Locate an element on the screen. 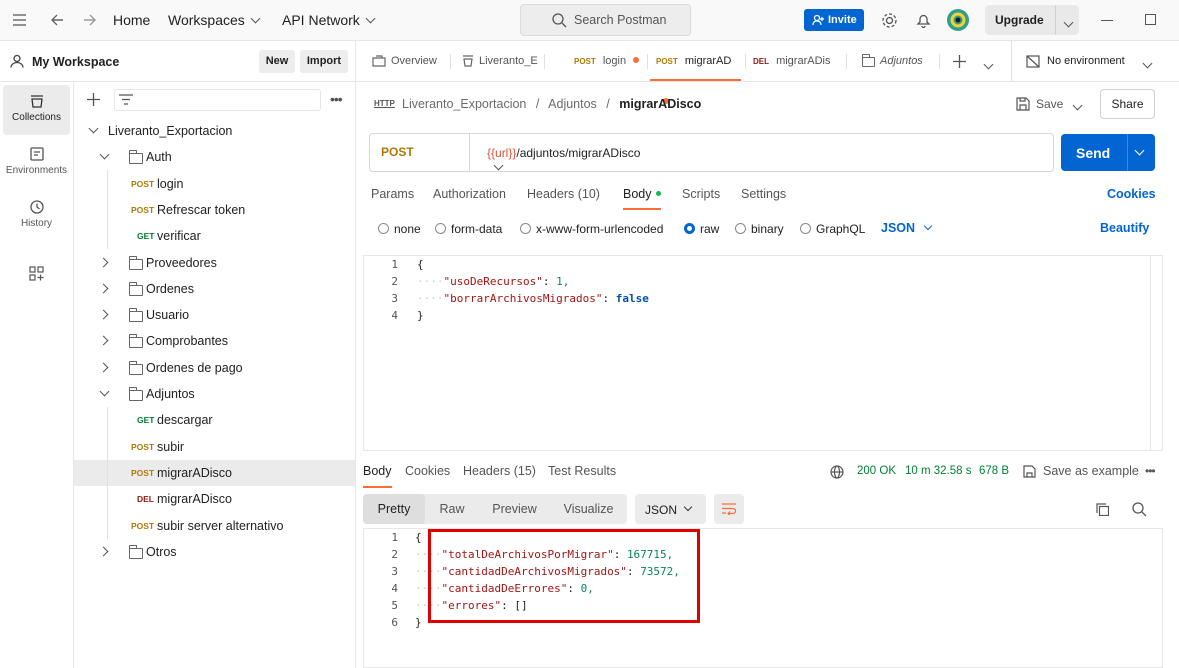 The width and height of the screenshot is (1179, 668). breadcrumb-folder: Adjuntos is located at coordinates (572, 104).